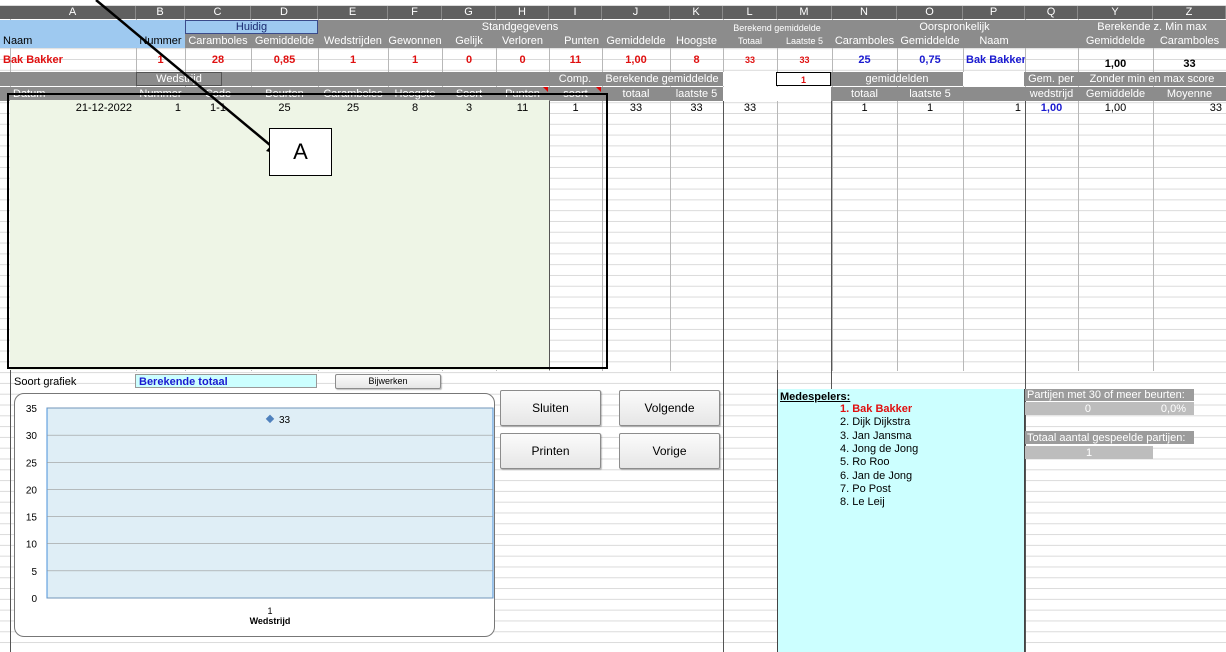 This screenshot has width=1226, height=652. I want to click on player-item: 8. Le Leij, so click(930, 502).